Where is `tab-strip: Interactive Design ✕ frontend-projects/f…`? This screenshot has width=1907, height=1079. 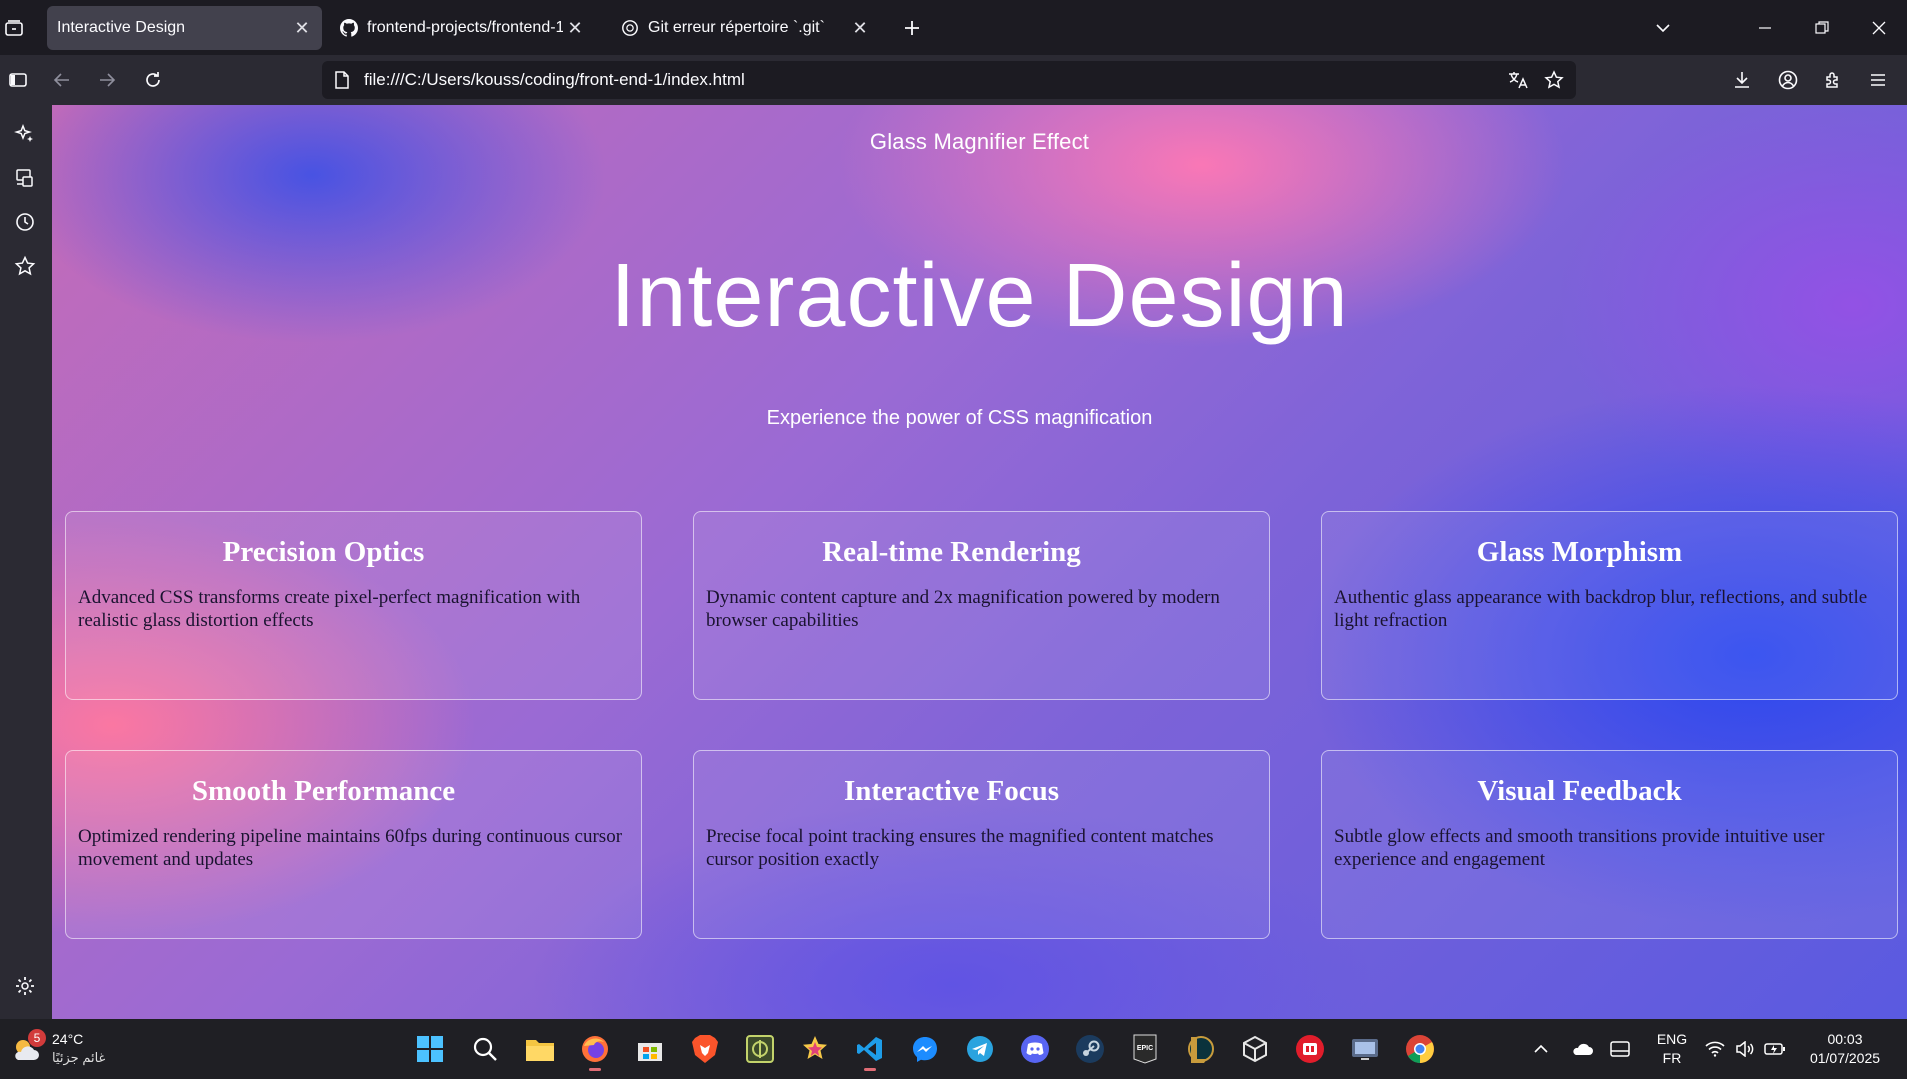
tab-strip: Interactive Design ✕ frontend-projects/f… is located at coordinates (953, 27).